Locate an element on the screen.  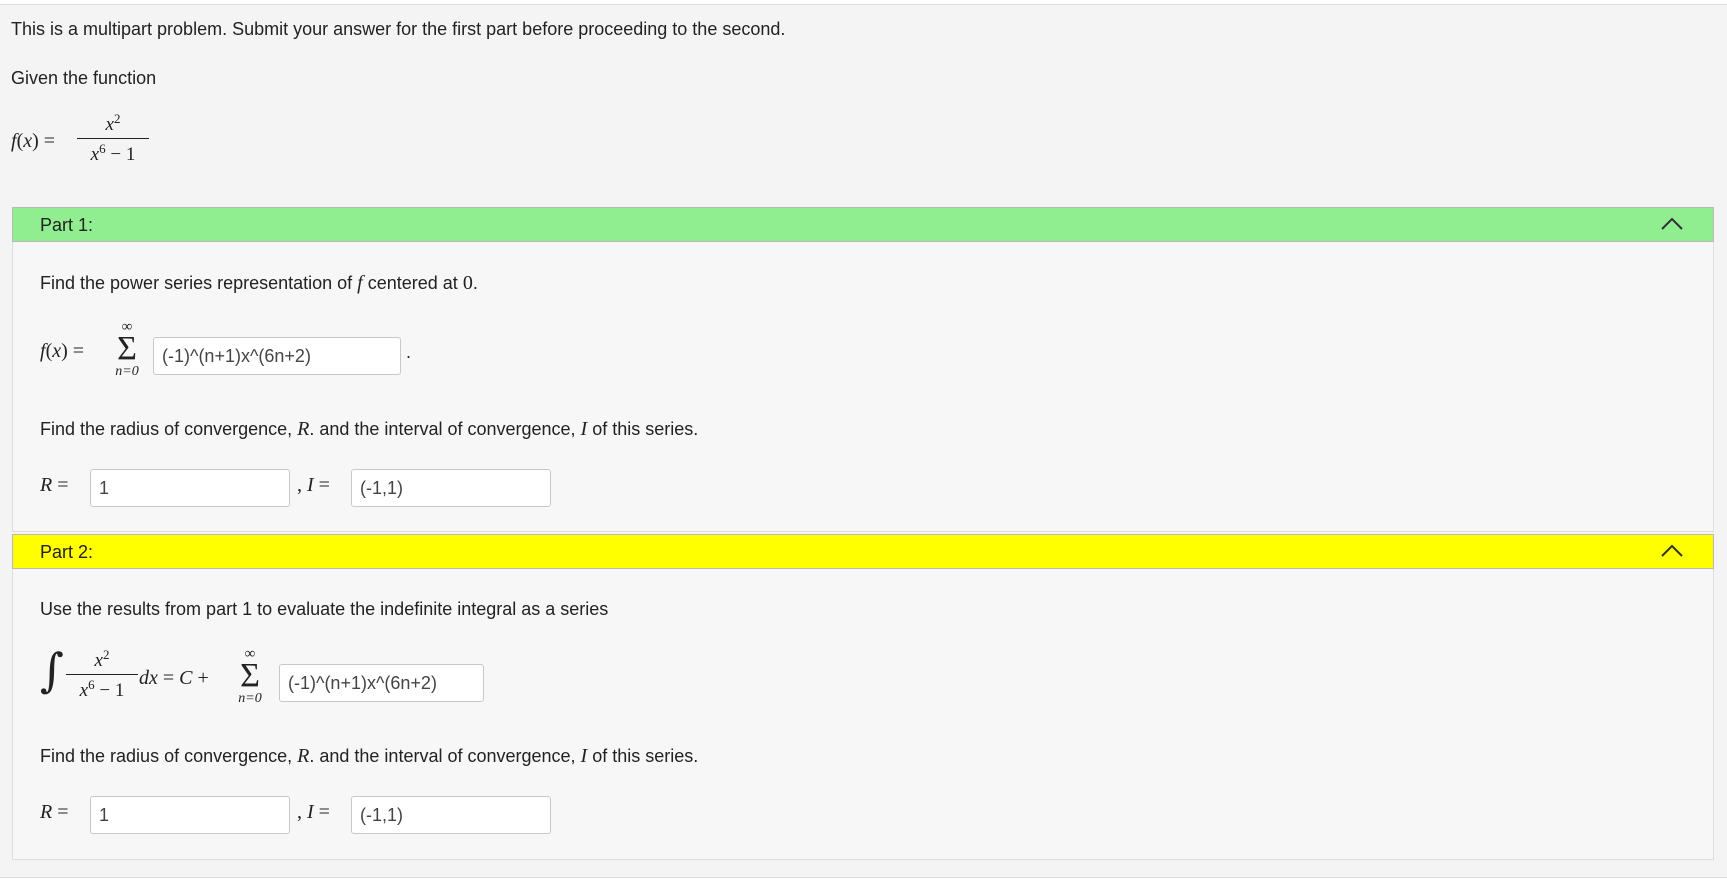
part1-series-lhs: f(x) = is located at coordinates (62, 351).